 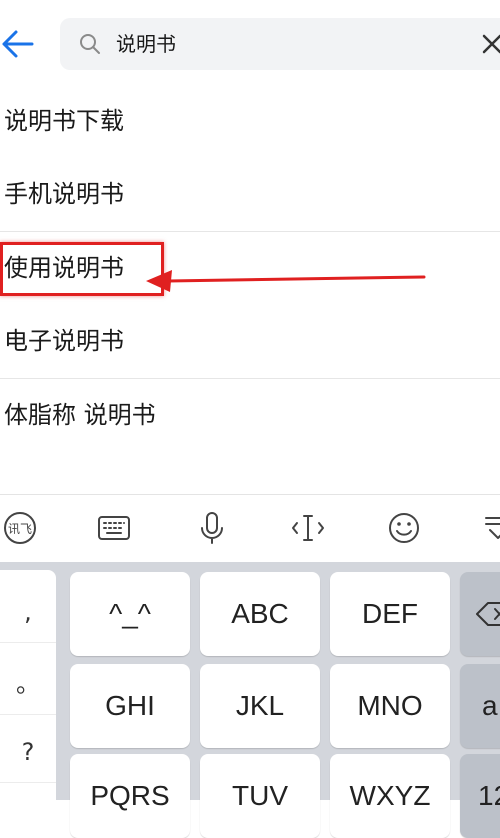 What do you see at coordinates (404, 528) in the screenshot?
I see `emoji-icon` at bounding box center [404, 528].